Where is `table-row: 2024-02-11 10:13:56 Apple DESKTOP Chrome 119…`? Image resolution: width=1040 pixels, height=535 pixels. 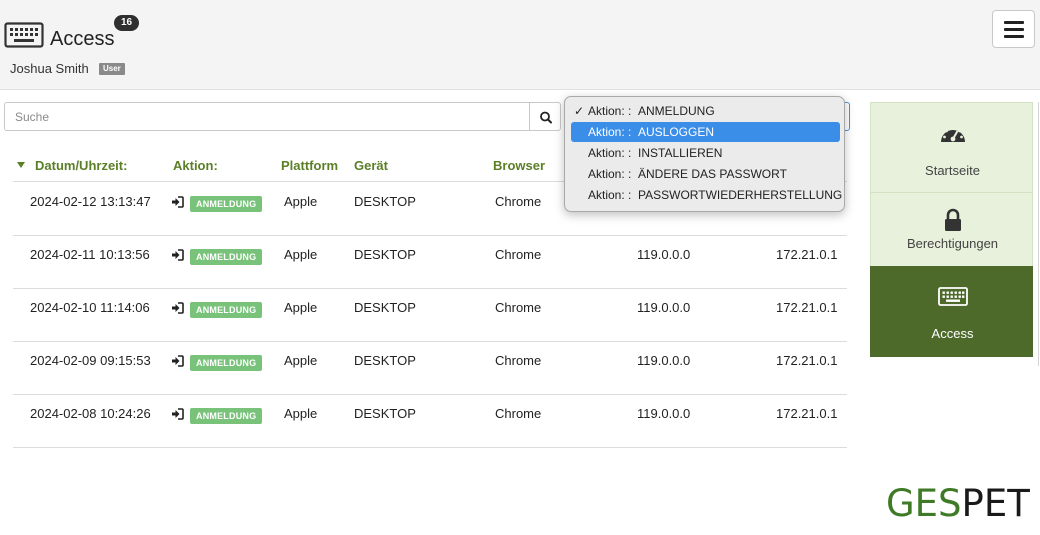
table-row: 2024-02-11 10:13:56 Apple DESKTOP Chrome 119… is located at coordinates (430, 262).